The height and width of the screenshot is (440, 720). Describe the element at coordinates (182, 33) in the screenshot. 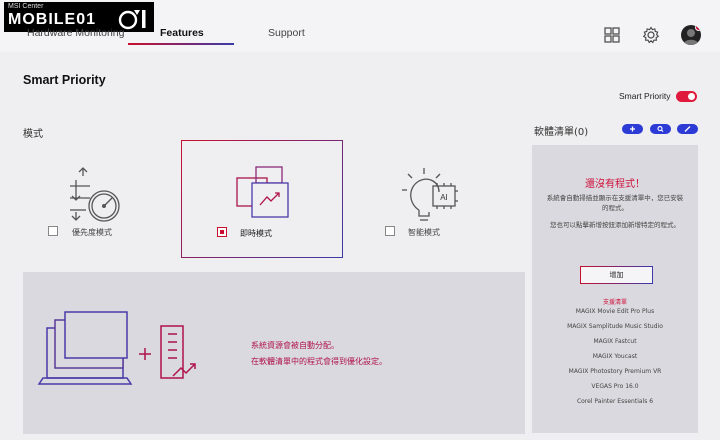

I see `tab-features: Features` at that location.